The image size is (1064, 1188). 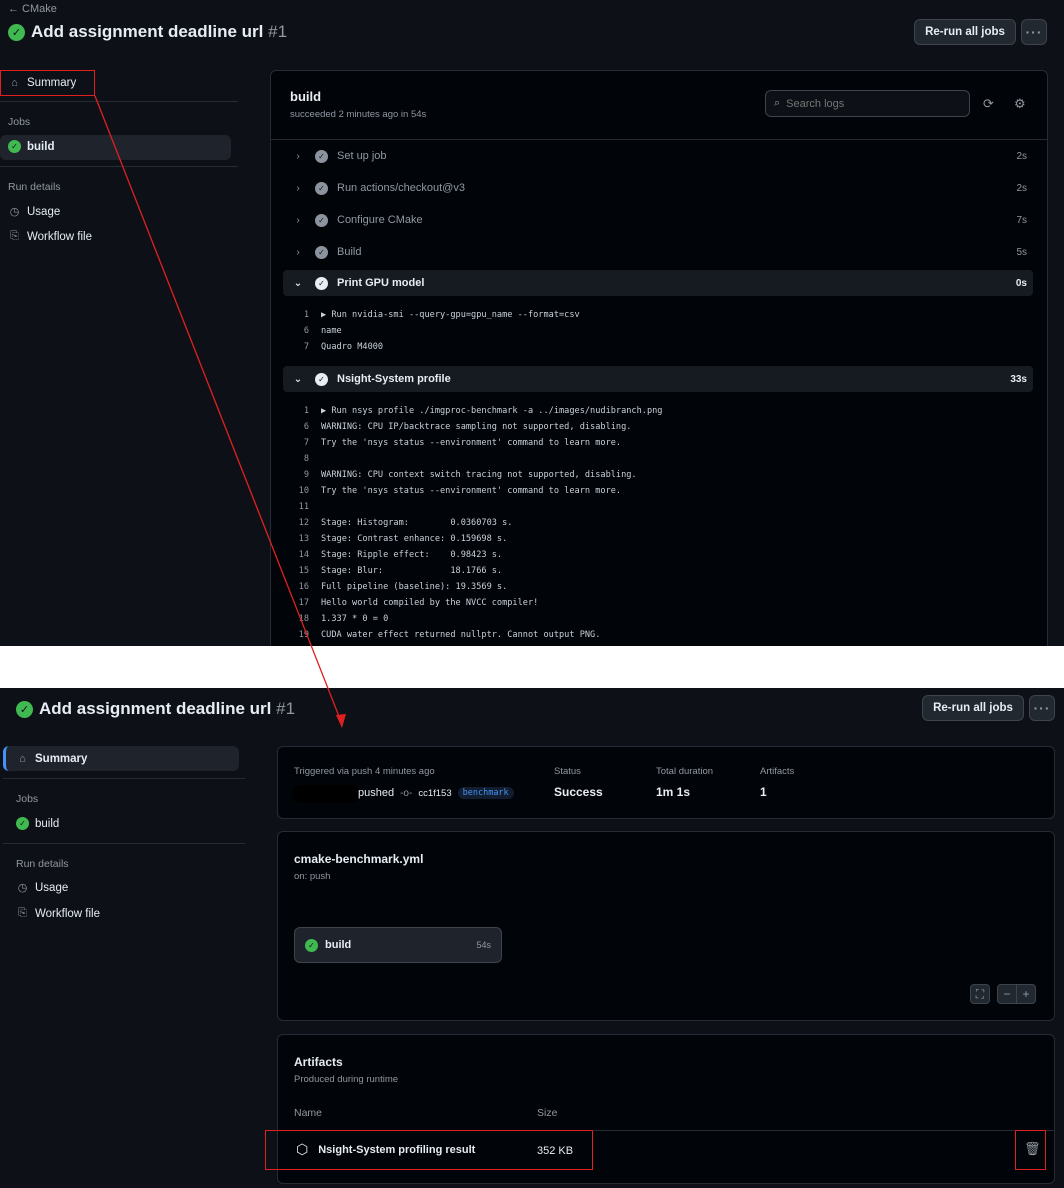 What do you see at coordinates (303, 603) in the screenshot?
I see `line-number: 17` at bounding box center [303, 603].